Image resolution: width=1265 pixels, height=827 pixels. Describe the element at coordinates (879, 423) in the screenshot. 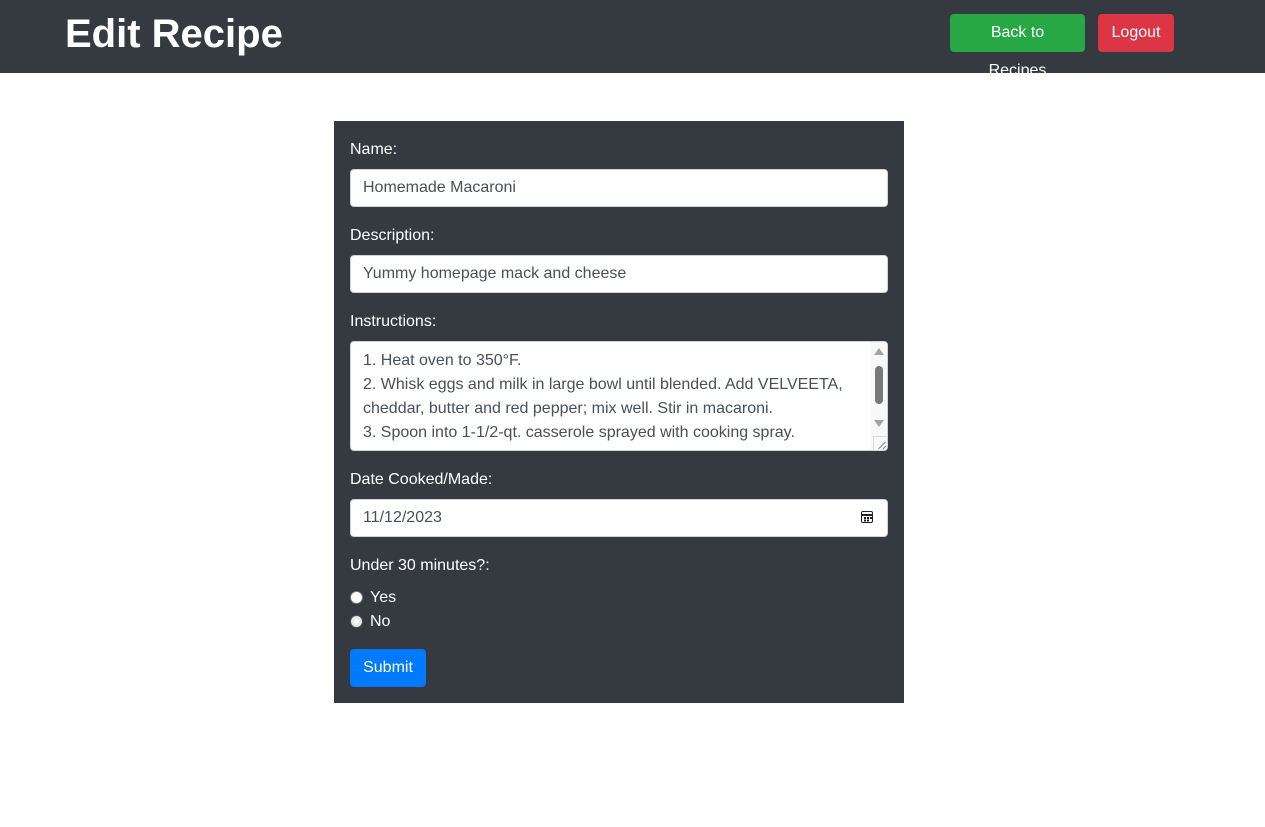

I see `scroll-down-arrow-icon` at that location.